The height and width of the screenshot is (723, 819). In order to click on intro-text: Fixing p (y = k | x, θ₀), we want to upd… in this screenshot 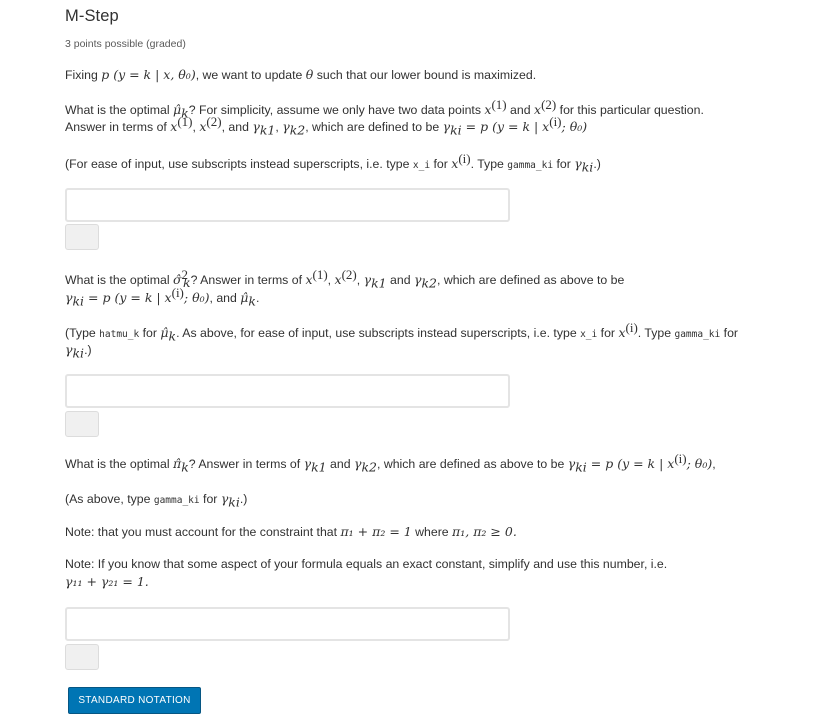, I will do `click(300, 75)`.